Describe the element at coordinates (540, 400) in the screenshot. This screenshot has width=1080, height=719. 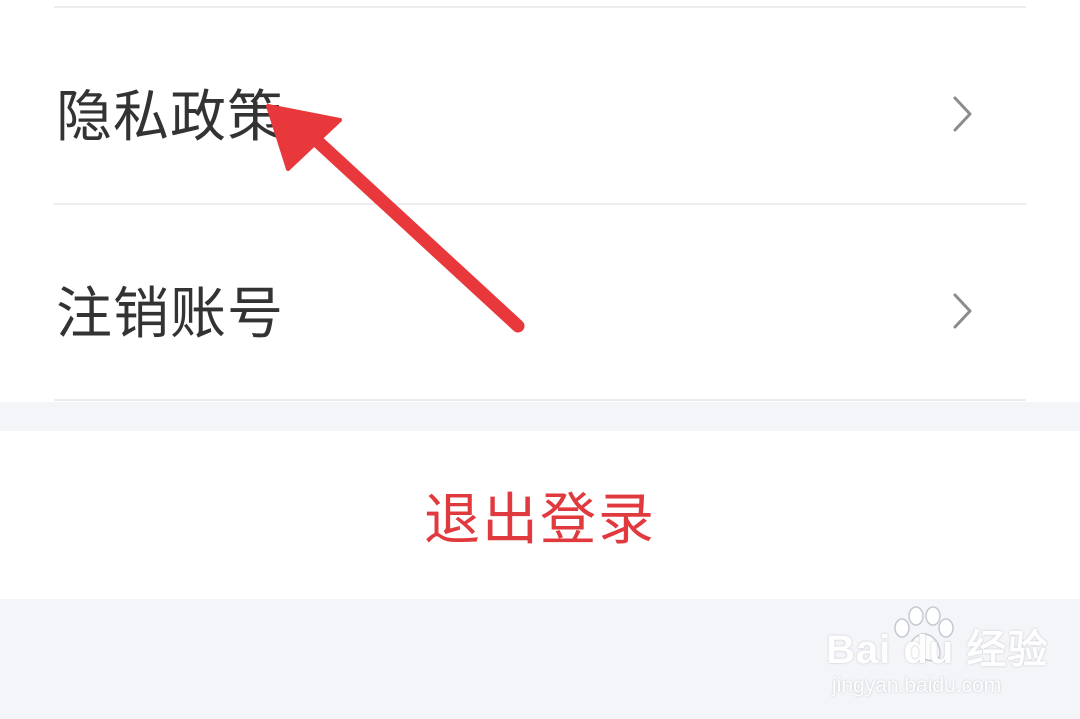
I see `menu-divider` at that location.